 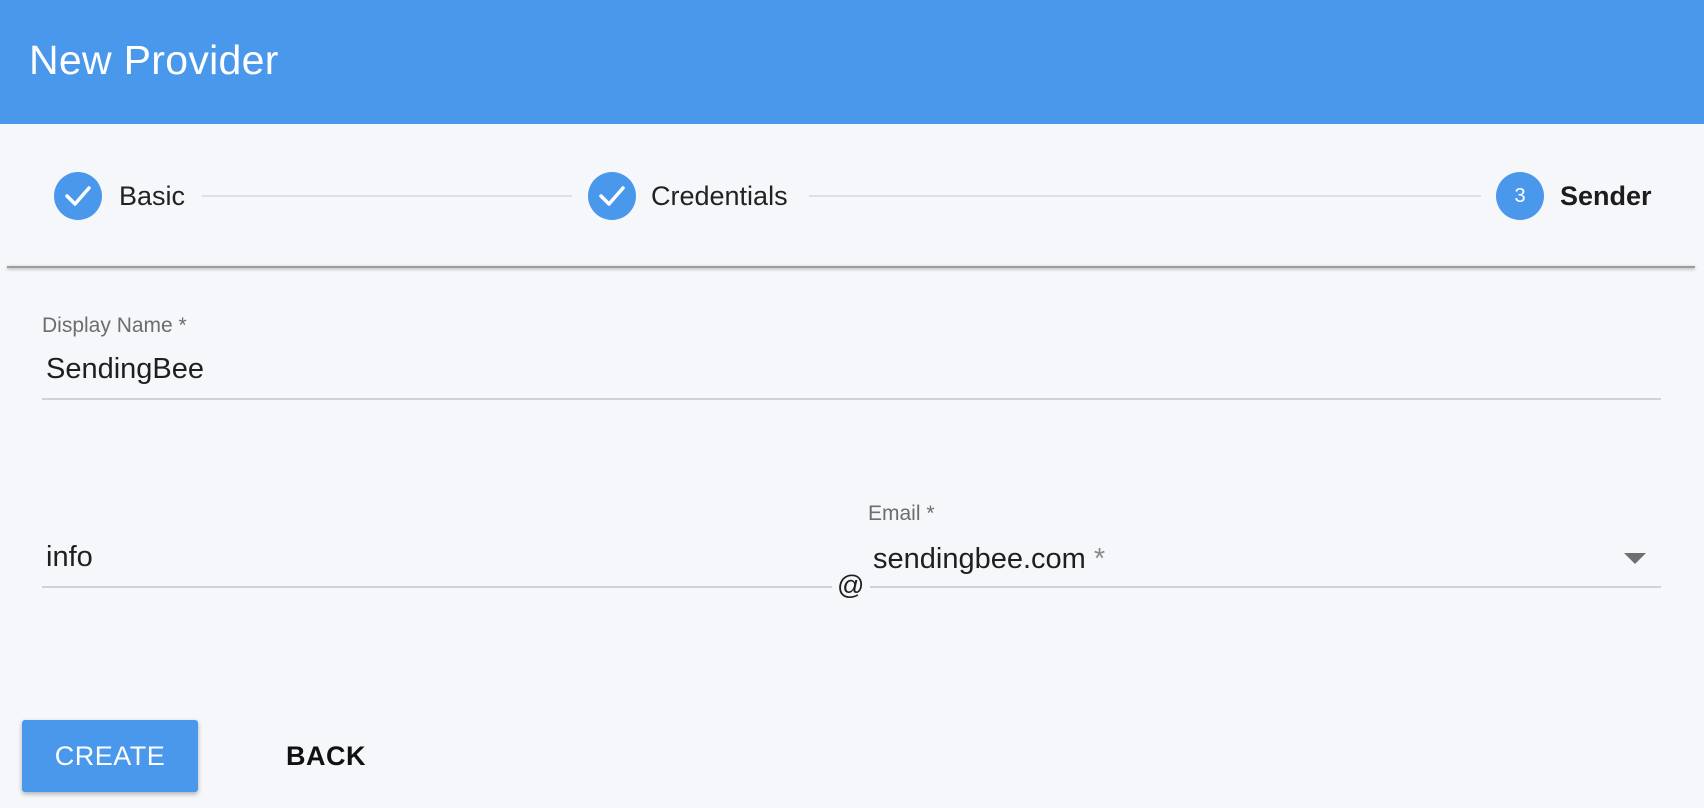 I want to click on create-button: CREATE, so click(x=110, y=756).